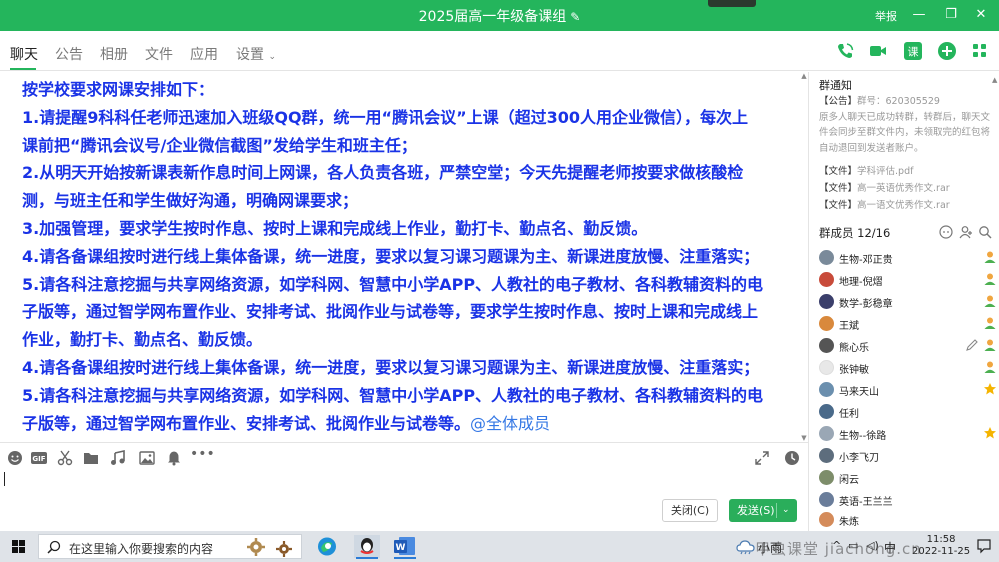 This screenshot has height=562, width=999. Describe the element at coordinates (159, 54) in the screenshot. I see `tab-files: 文件` at that location.